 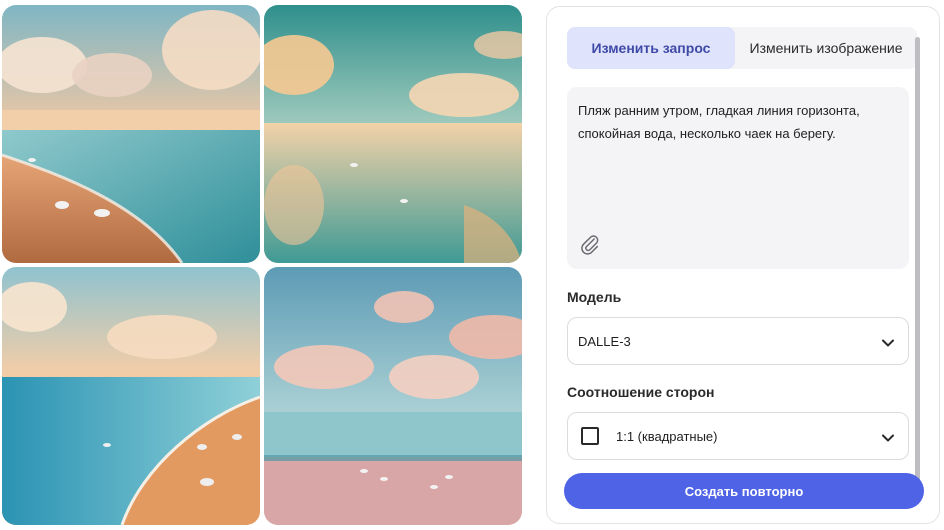 I want to click on model-label: Модель, so click(x=594, y=297).